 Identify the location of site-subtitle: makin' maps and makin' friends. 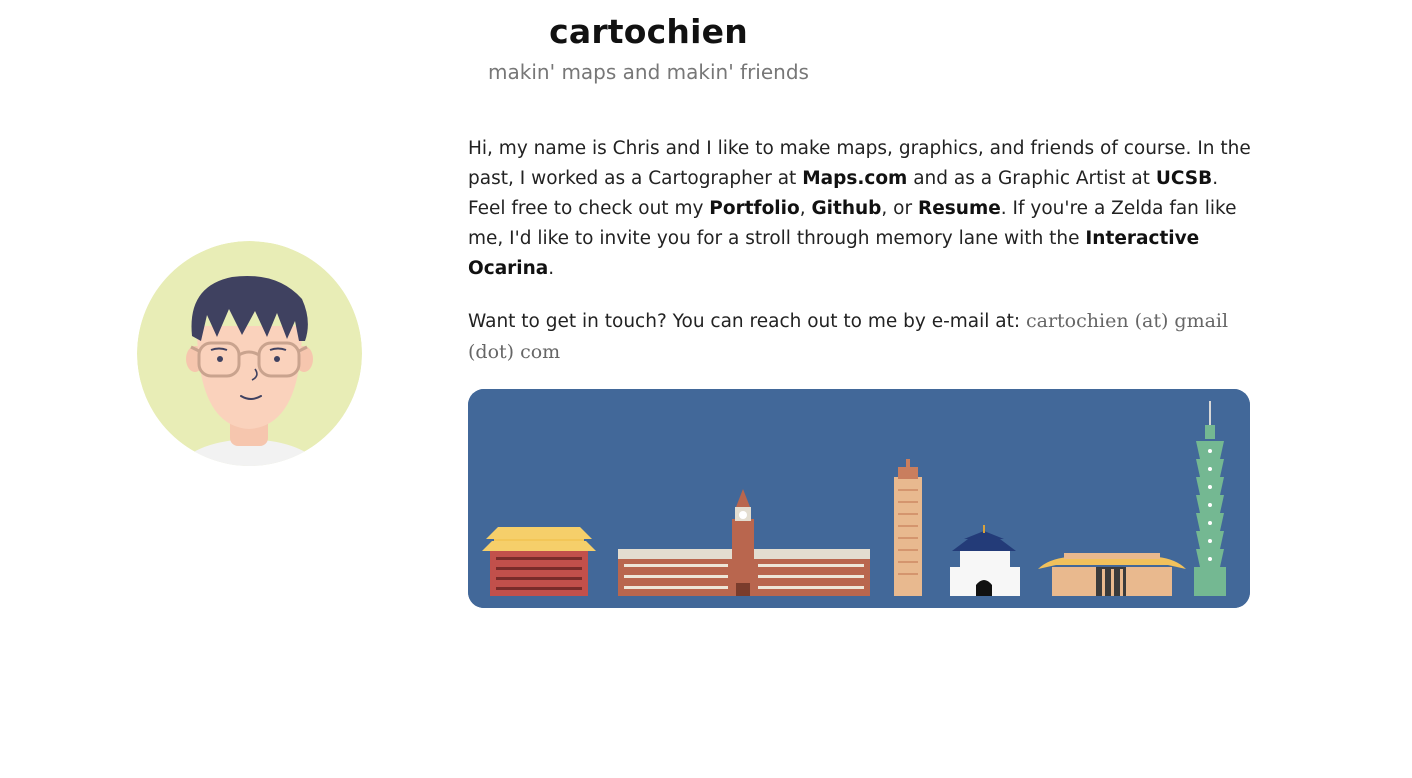
(648, 72).